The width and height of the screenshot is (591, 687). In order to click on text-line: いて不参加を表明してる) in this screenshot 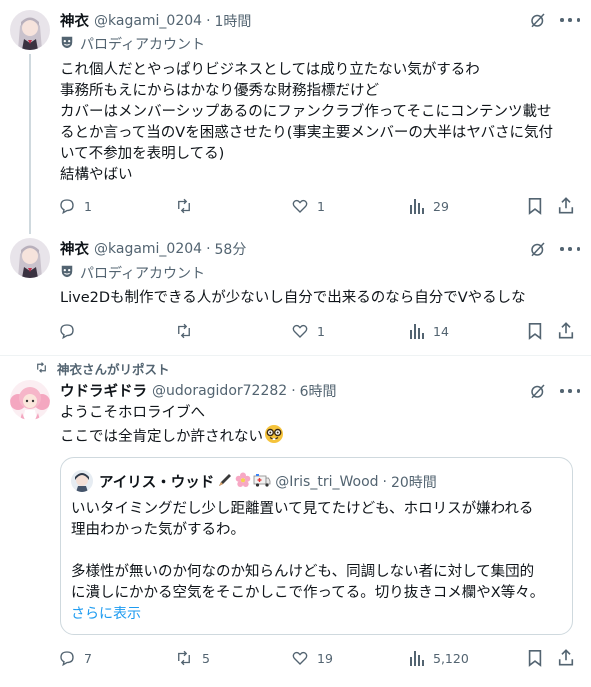, I will do `click(142, 154)`.